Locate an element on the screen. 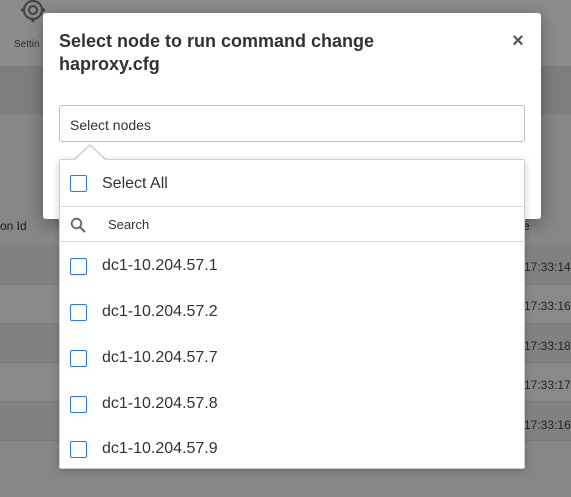  node-option-label: dc1-10.204.57.8 is located at coordinates (160, 403).